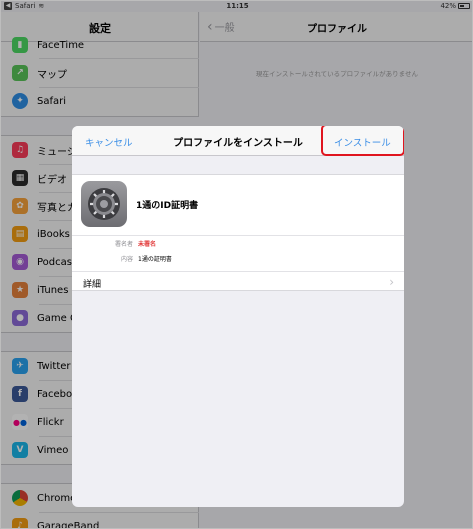 The image size is (473, 529). What do you see at coordinates (167, 206) in the screenshot?
I see `profile-name: 1通のID証明書` at bounding box center [167, 206].